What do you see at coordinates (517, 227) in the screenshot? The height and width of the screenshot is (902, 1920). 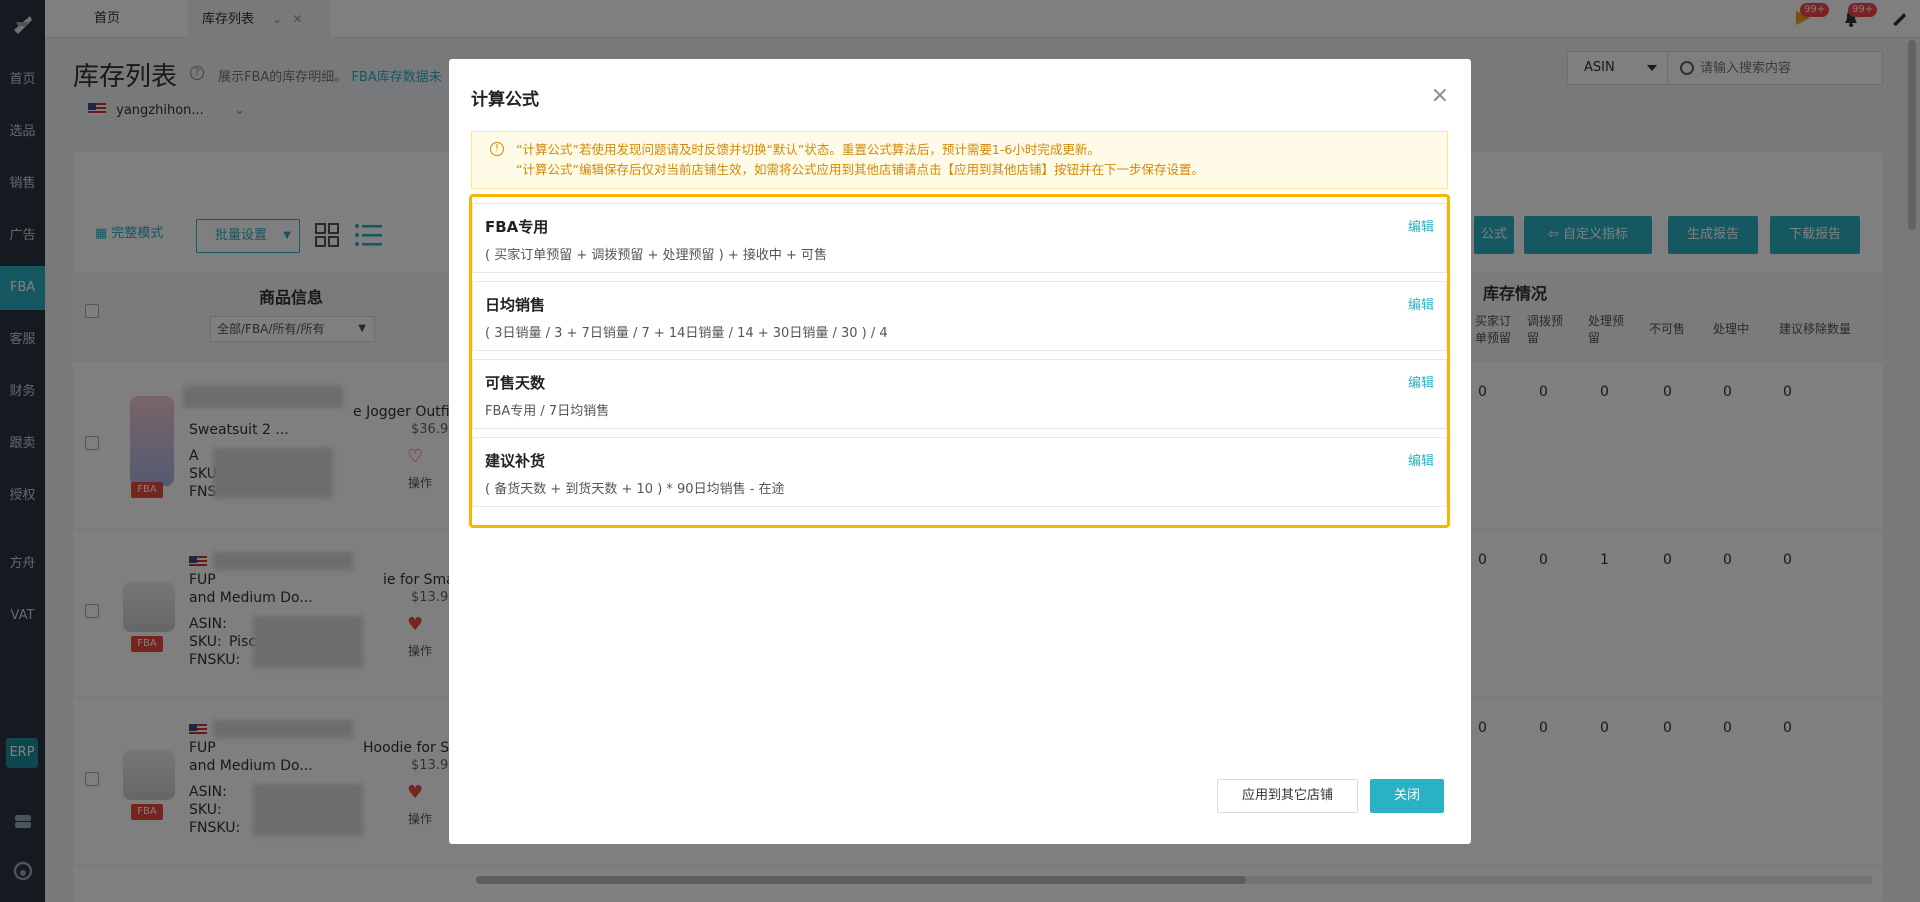 I see `formula-name: FBA专用` at bounding box center [517, 227].